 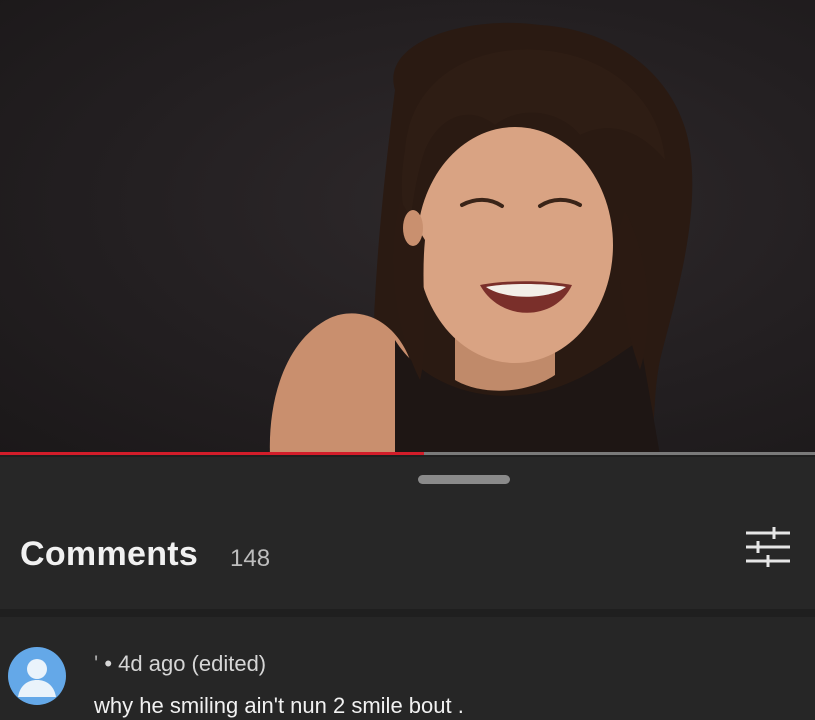 What do you see at coordinates (407, 613) in the screenshot?
I see `header-divider` at bounding box center [407, 613].